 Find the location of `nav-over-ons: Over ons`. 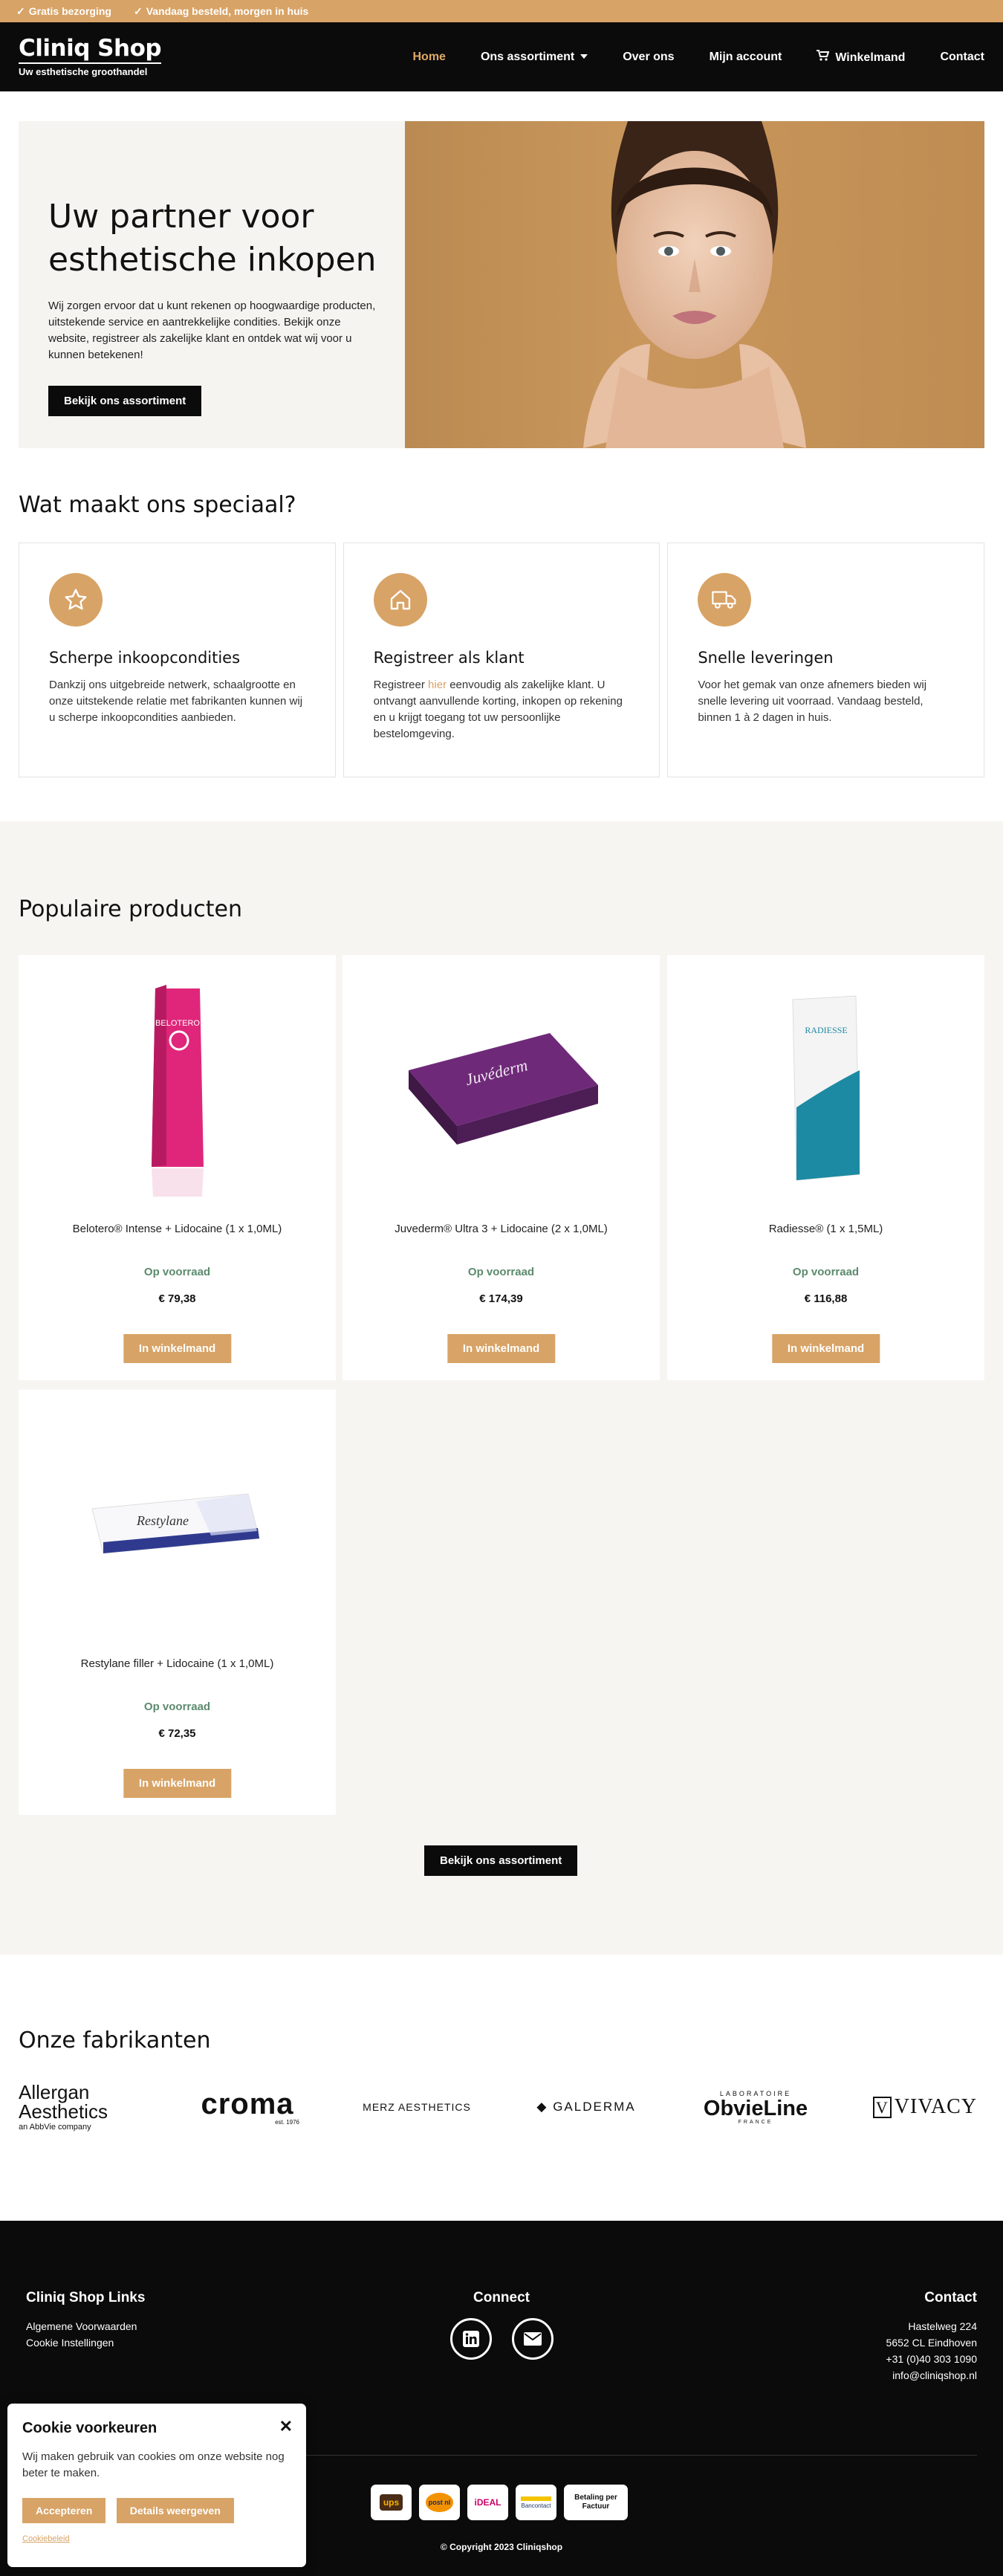

nav-over-ons: Over ons is located at coordinates (648, 57).